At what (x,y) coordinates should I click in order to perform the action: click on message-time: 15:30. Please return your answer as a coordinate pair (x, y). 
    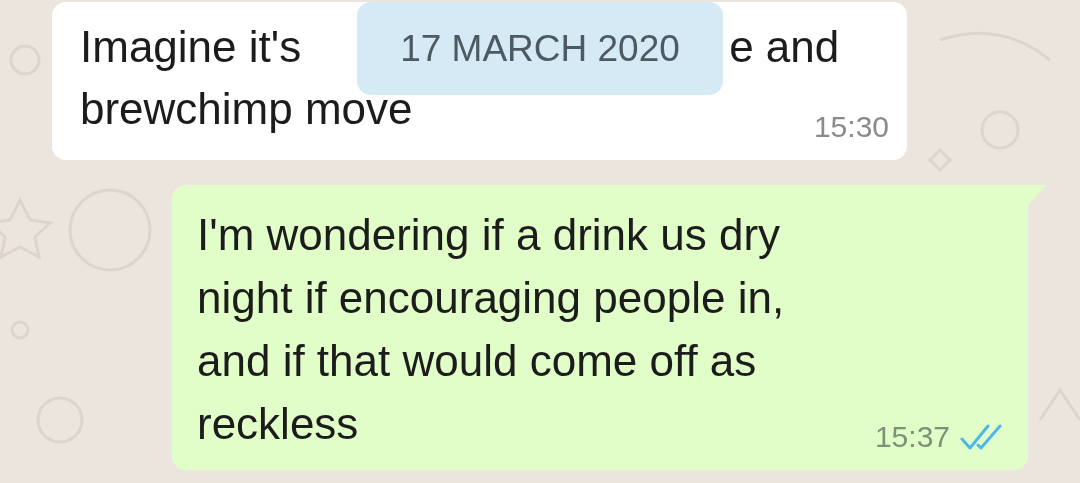
    Looking at the image, I should click on (851, 127).